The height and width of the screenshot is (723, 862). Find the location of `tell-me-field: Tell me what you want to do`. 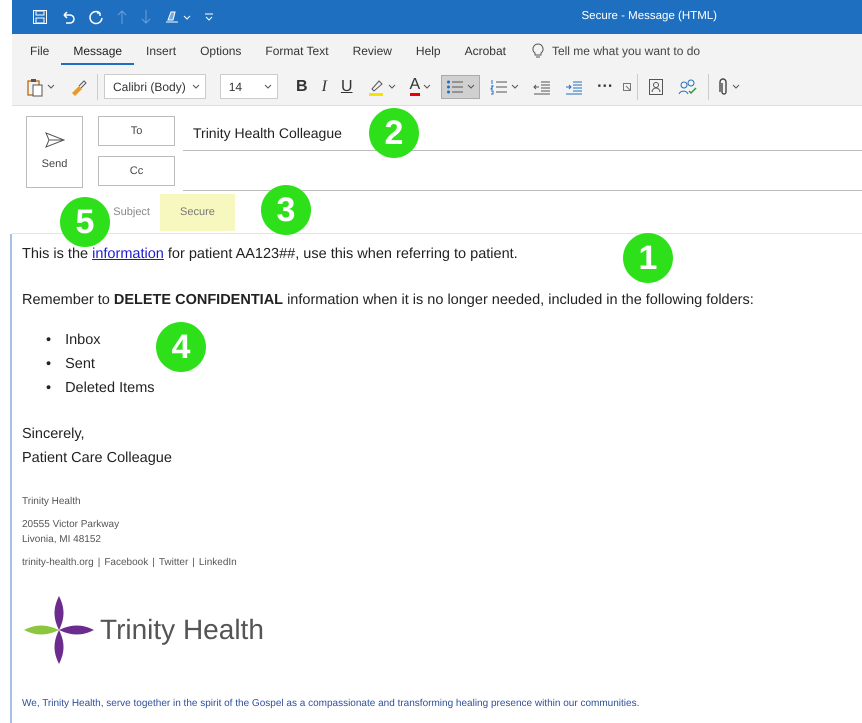

tell-me-field: Tell me what you want to do is located at coordinates (626, 51).